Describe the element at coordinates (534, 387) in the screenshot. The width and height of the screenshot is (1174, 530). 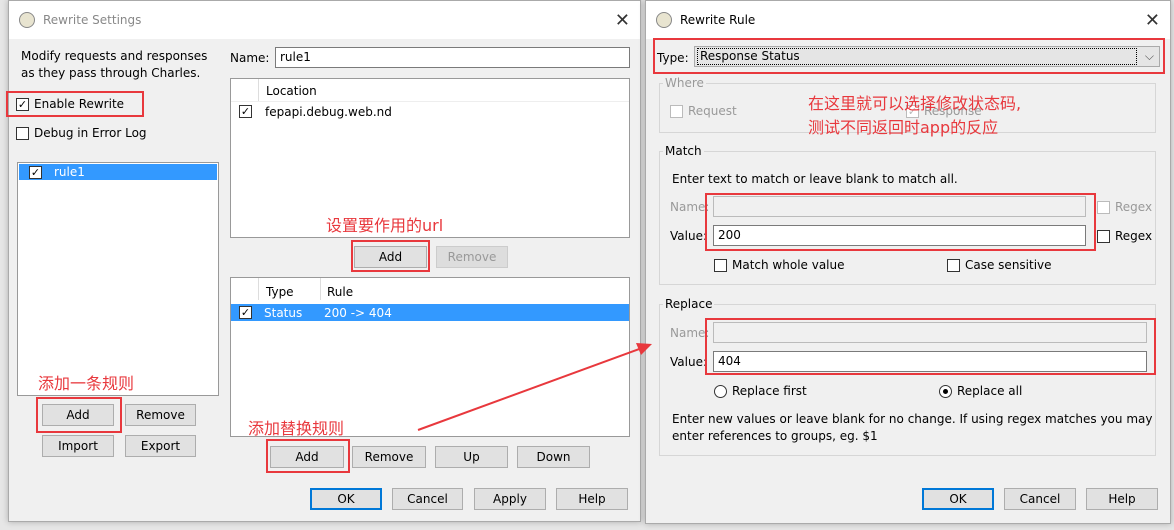
I see `annotation-arrow` at that location.